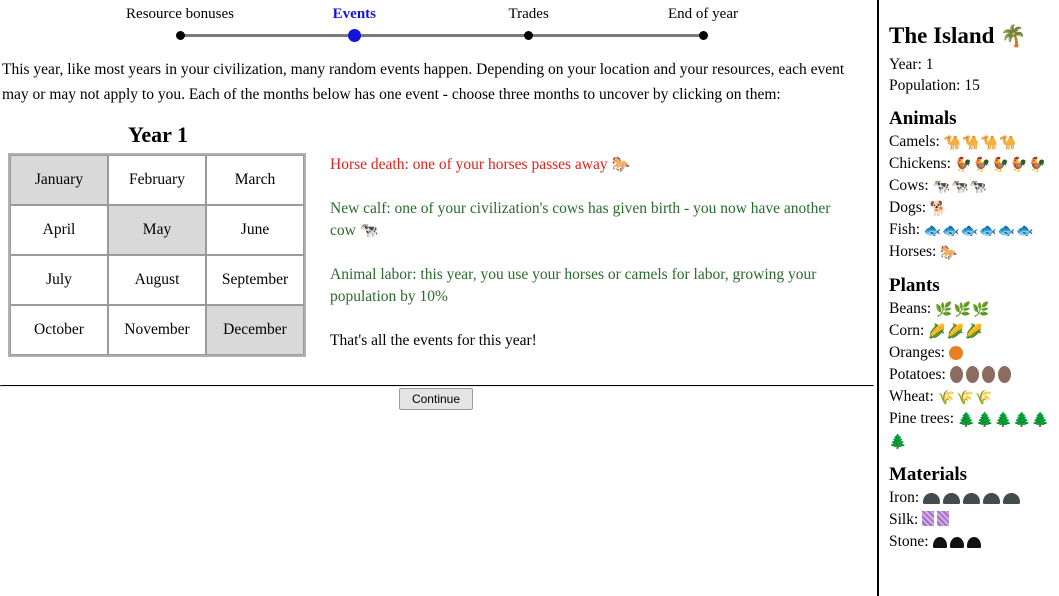 The image size is (1059, 596). I want to click on month-cell-february: February, so click(157, 180).